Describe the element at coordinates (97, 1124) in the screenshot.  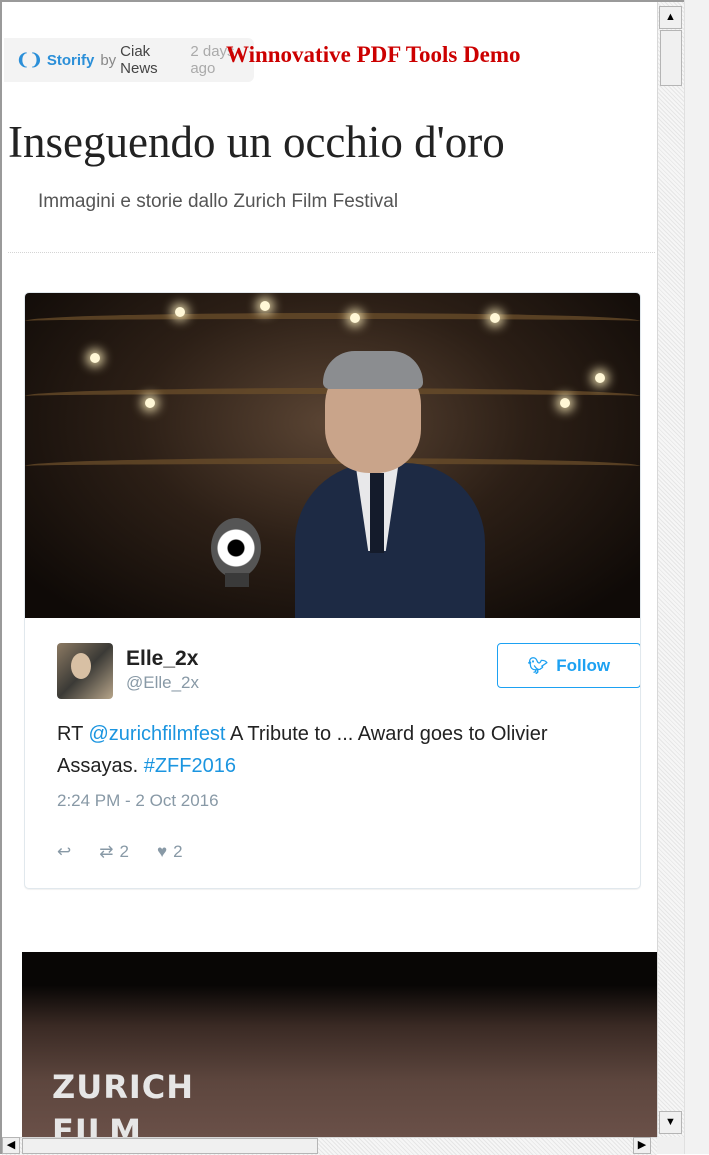
I see `photo-sign-line-2: FILM` at that location.